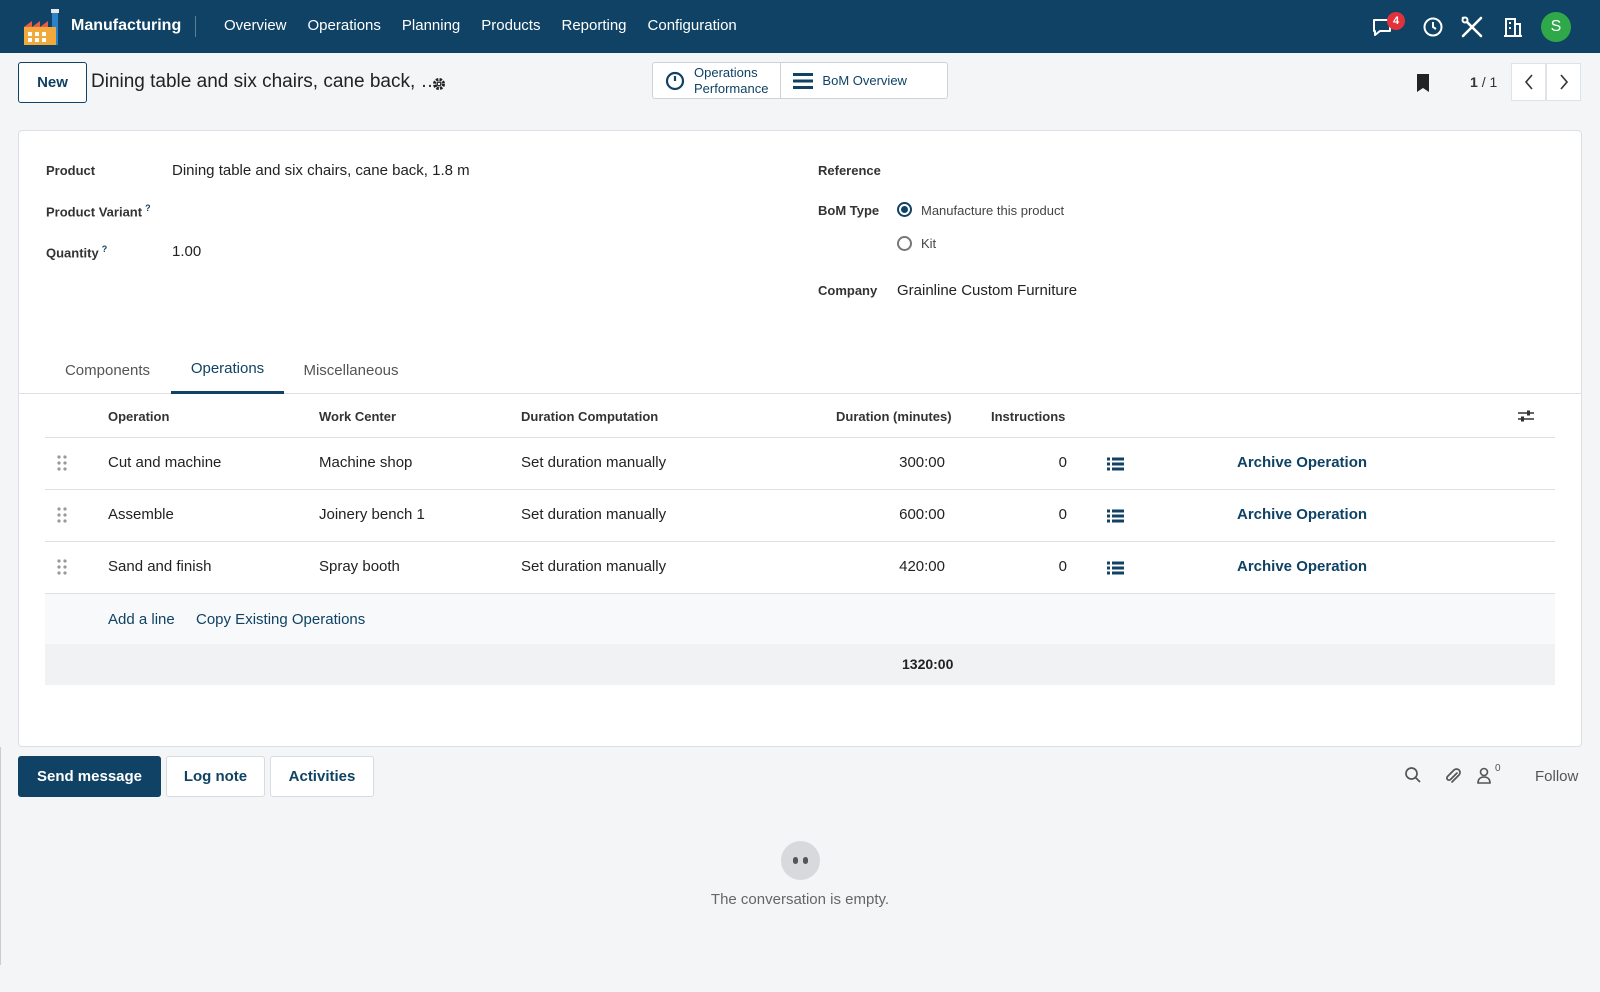 The height and width of the screenshot is (992, 1600). I want to click on column-duration-computation: Duration Computation, so click(589, 416).